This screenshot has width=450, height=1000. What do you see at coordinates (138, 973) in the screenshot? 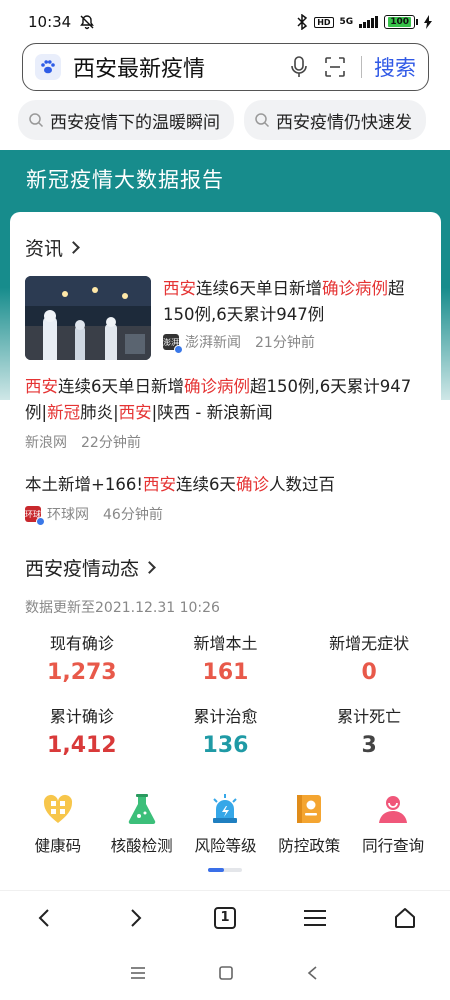
I see `recent-apps-icon` at bounding box center [138, 973].